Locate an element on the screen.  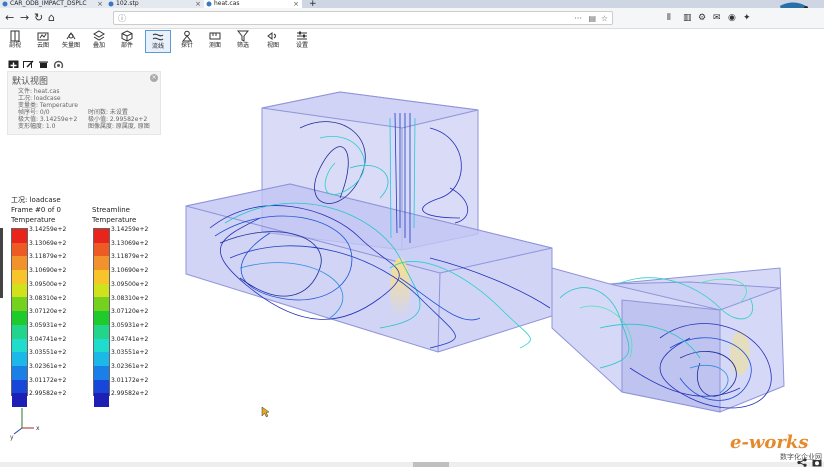
reader-icon: ▤ is located at coordinates (592, 19).